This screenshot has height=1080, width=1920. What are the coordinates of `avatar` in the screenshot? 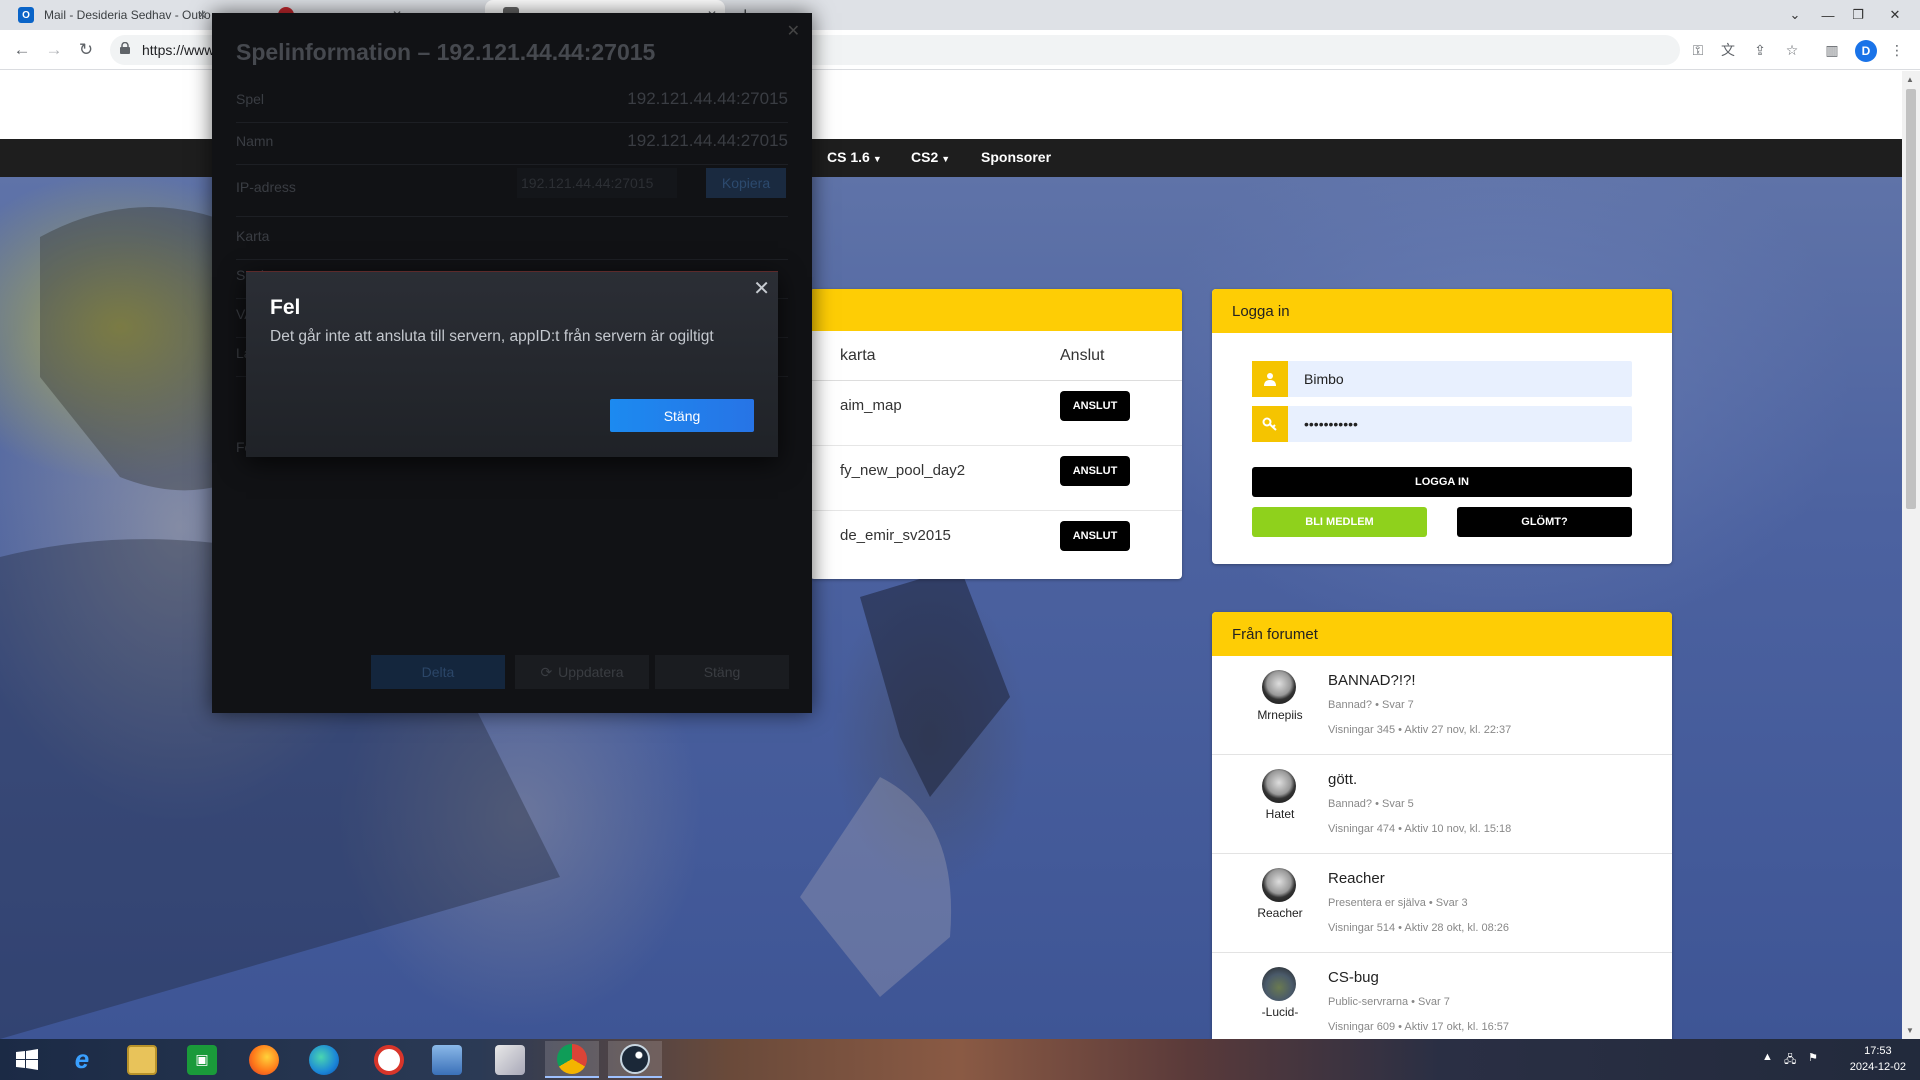 It's located at (1279, 687).